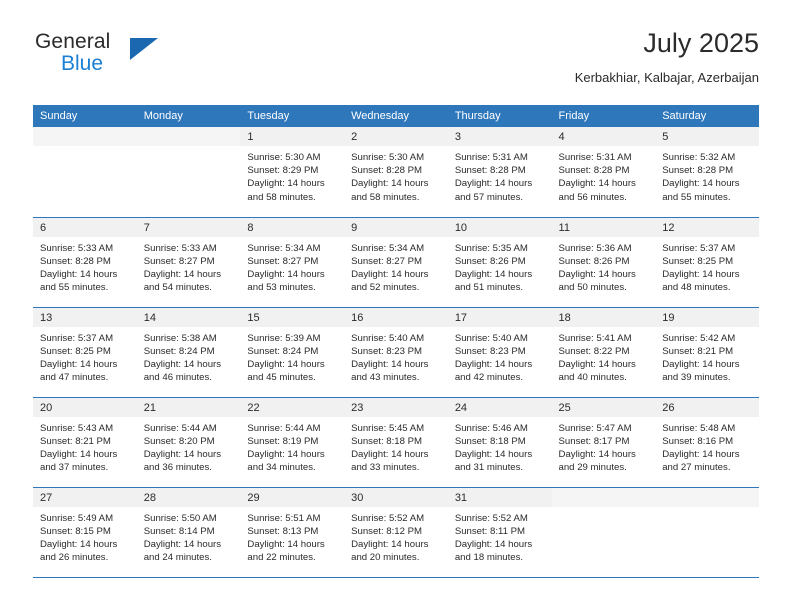 This screenshot has width=792, height=612. Describe the element at coordinates (292, 116) in the screenshot. I see `weekday-header-tuesday: Tuesday` at that location.